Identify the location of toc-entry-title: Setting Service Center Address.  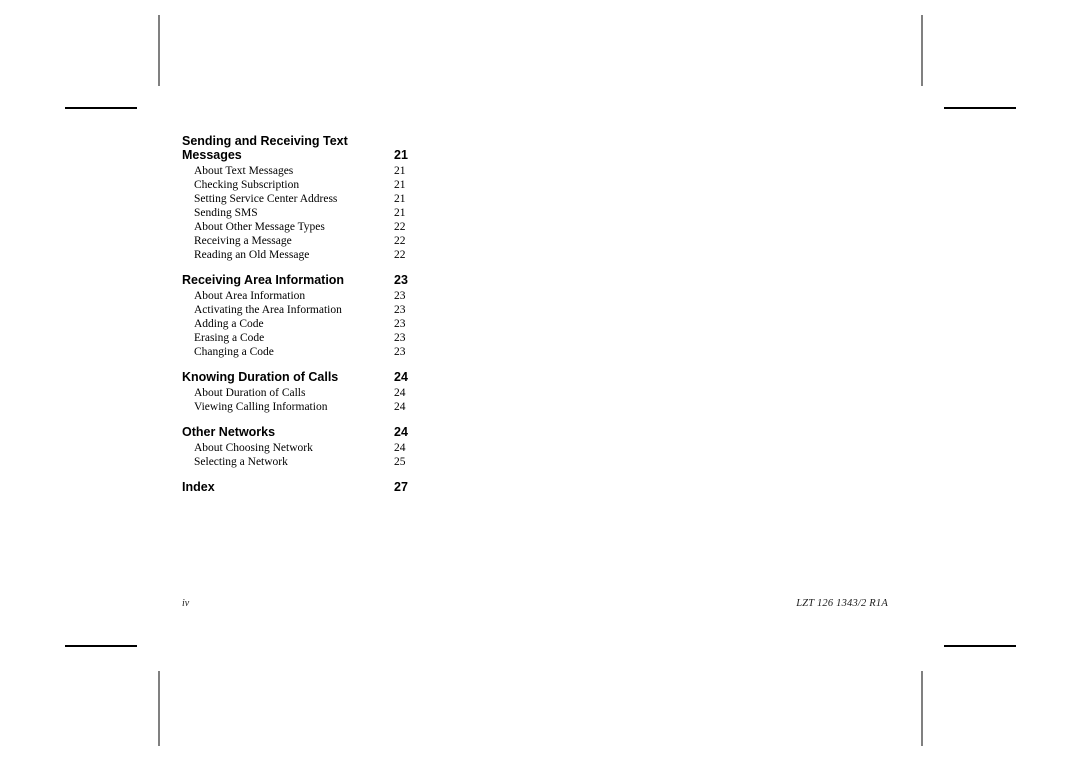
(266, 199).